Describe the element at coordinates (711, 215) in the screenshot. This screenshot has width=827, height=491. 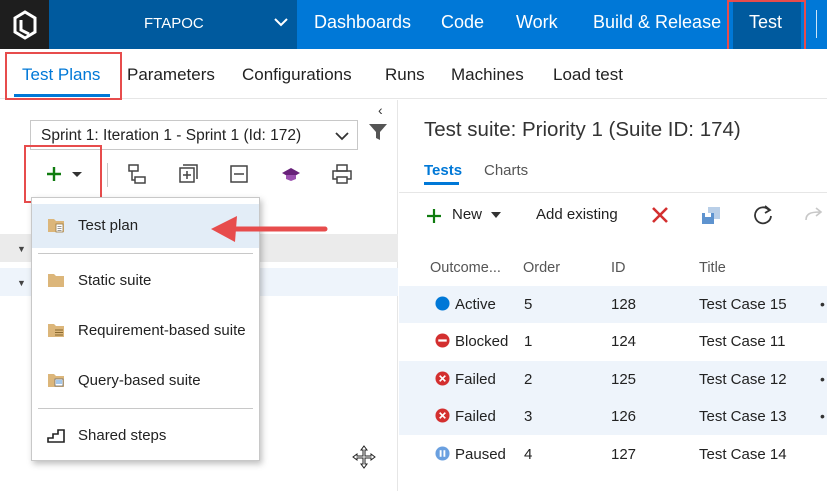
I see `save-order-icon` at that location.